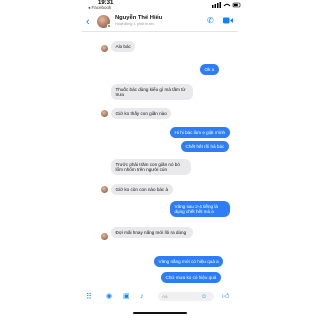 This screenshot has width=320, height=320. I want to click on message-incoming: Giờ ko còn con nào bác à, so click(142, 189).